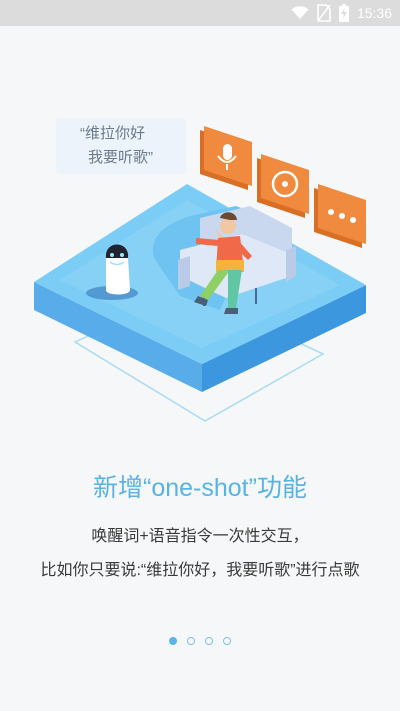 This screenshot has width=400, height=711. I want to click on wifi-icon, so click(300, 12).